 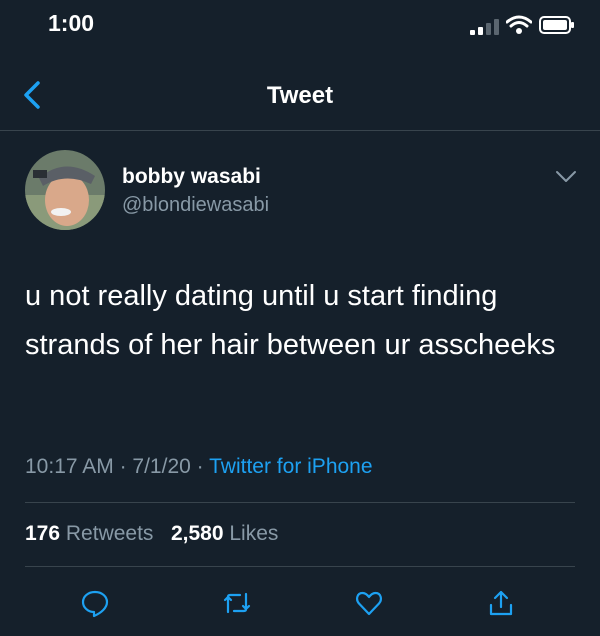 I want to click on status-bar: 1:00, so click(x=300, y=26).